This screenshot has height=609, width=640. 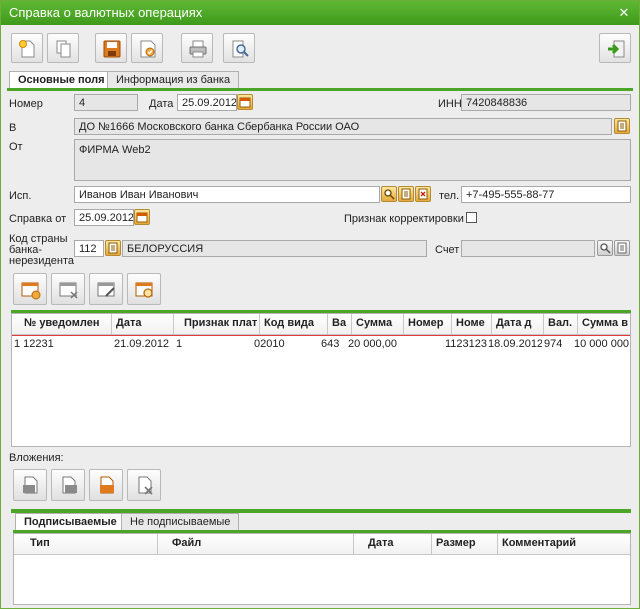 I want to click on search-icon, so click(x=389, y=194).